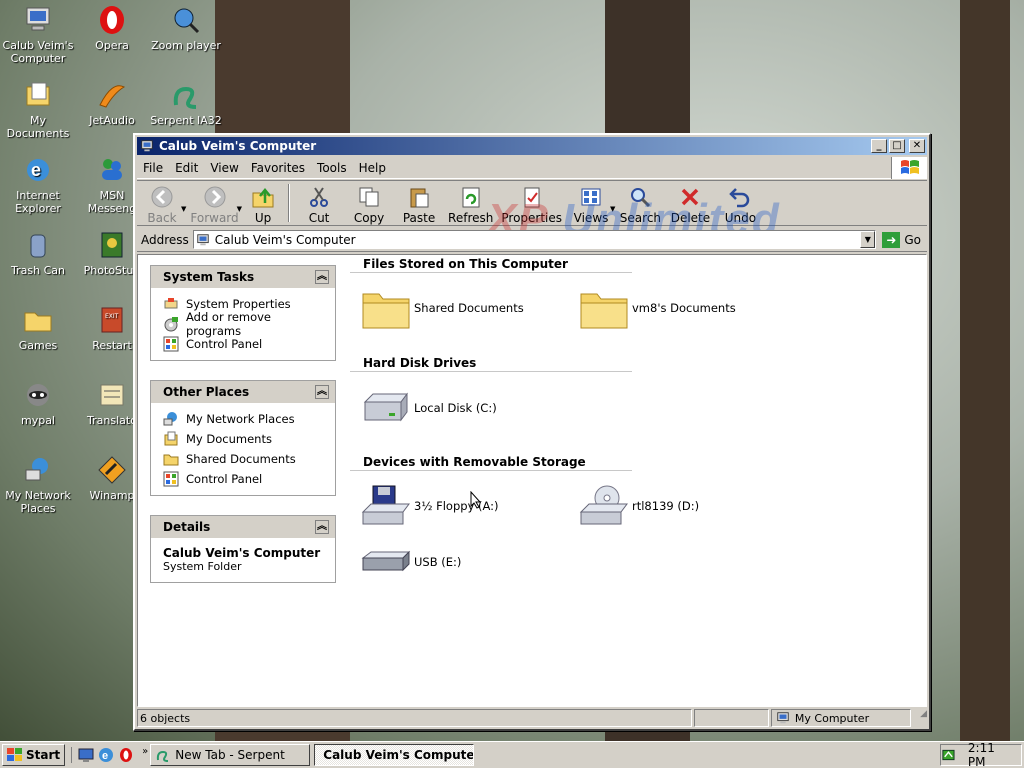 This screenshot has width=1024, height=768. I want to click on clock: 2:11 PM, so click(990, 754).